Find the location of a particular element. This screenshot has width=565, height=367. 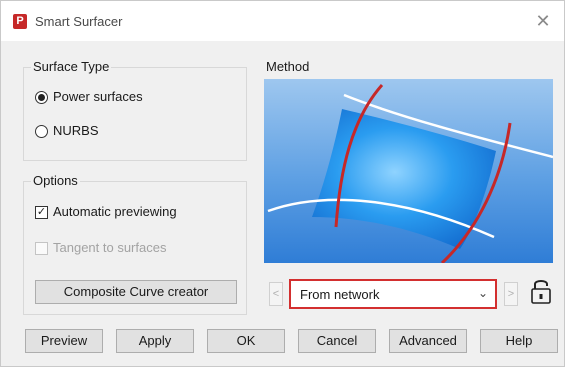

method-prev-button: < is located at coordinates (276, 294).